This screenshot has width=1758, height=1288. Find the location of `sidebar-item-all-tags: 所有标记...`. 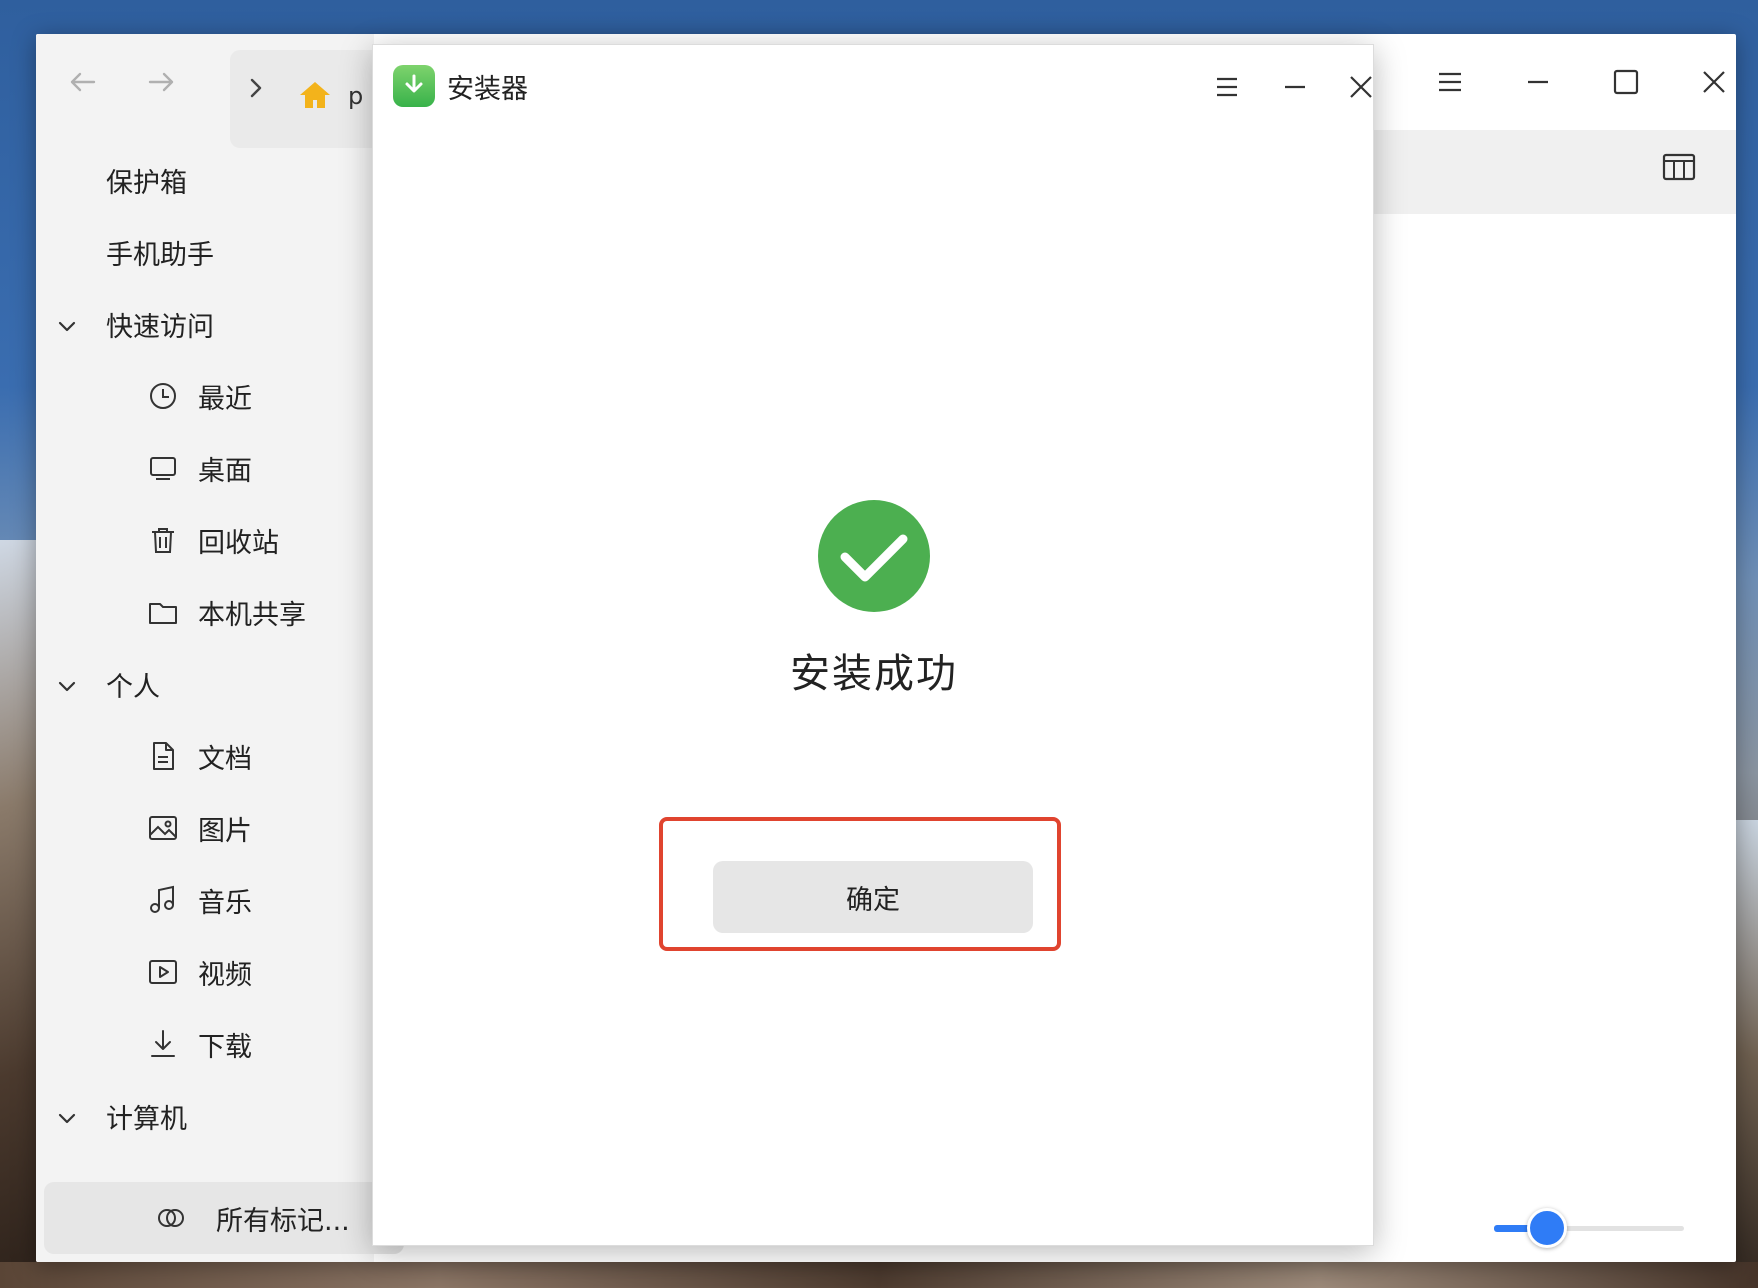

sidebar-item-all-tags: 所有标记... is located at coordinates (224, 1218).